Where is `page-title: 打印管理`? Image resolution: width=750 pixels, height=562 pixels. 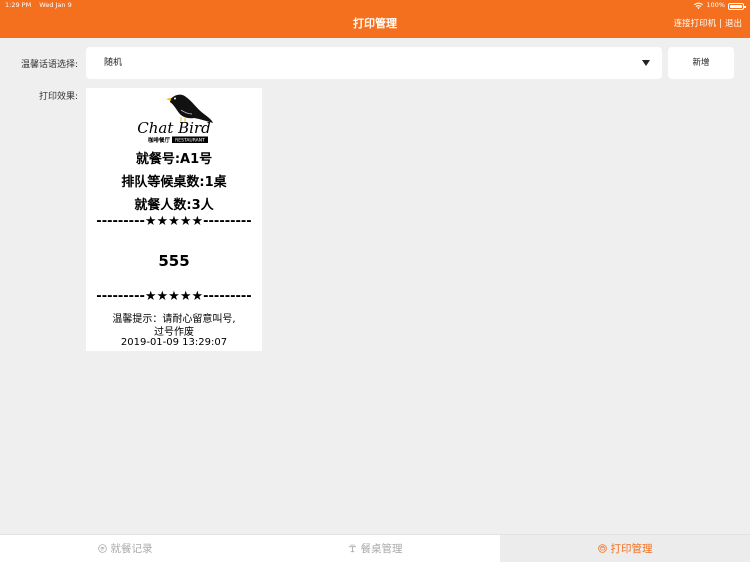 page-title: 打印管理 is located at coordinates (375, 23).